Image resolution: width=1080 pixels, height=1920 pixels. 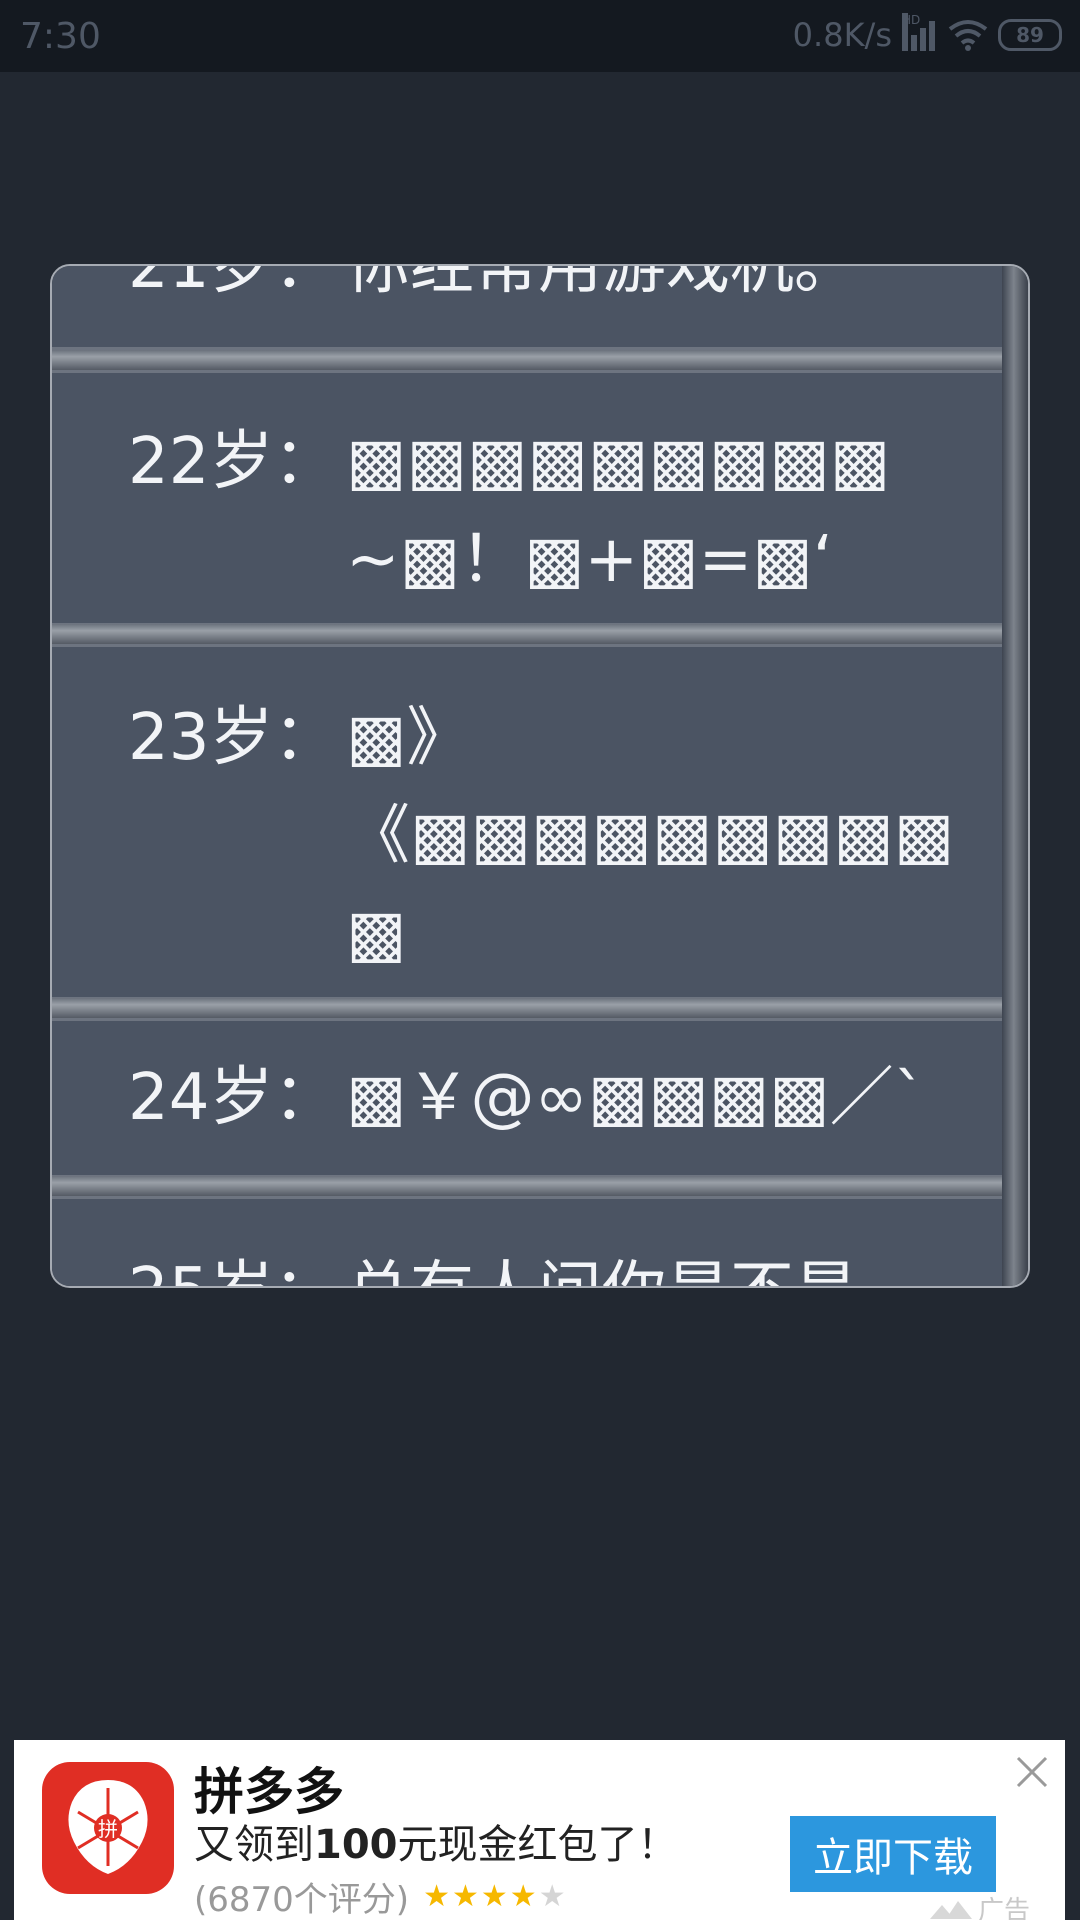 I want to click on pinduoduo-logo-icon: 拼, so click(x=108, y=1827).